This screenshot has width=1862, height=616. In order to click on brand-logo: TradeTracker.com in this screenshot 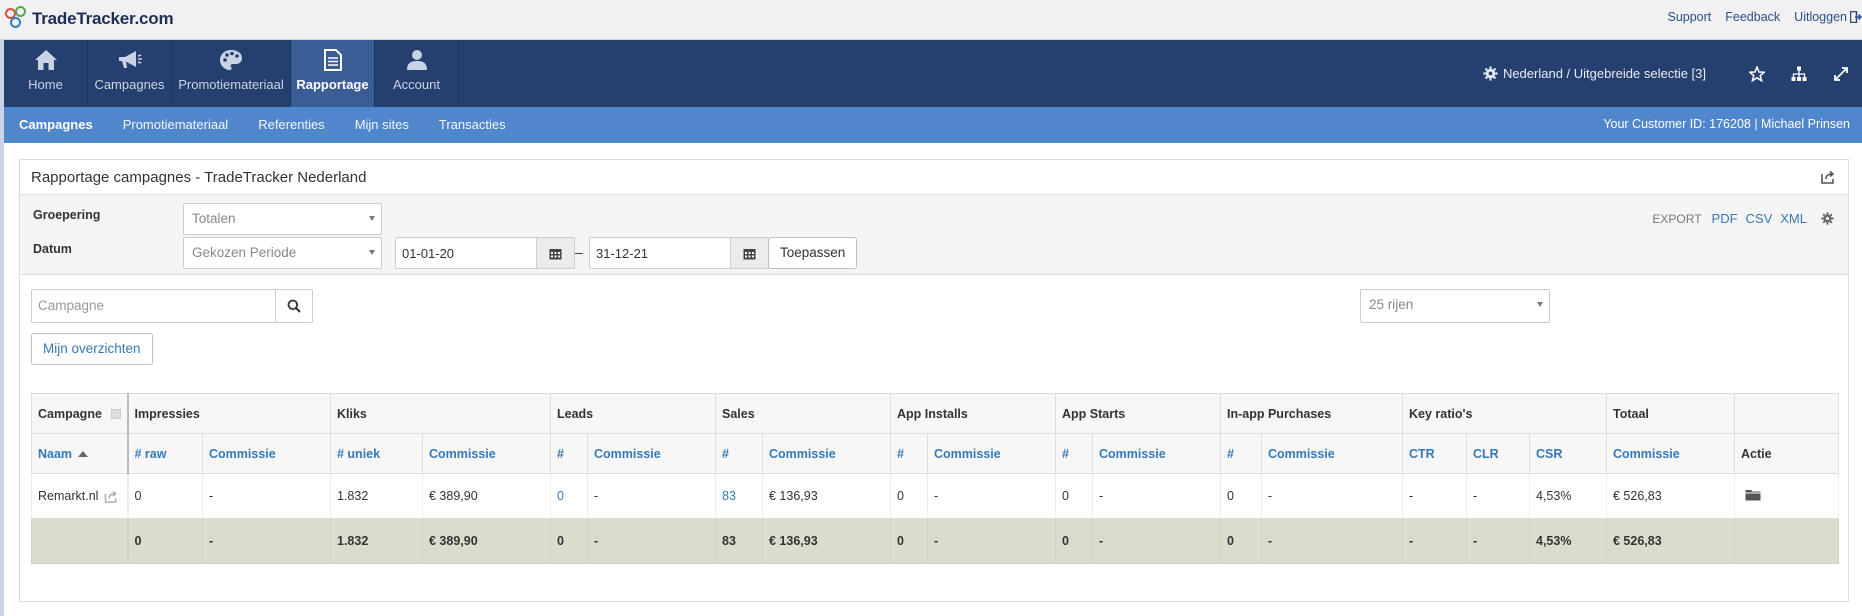, I will do `click(89, 19)`.